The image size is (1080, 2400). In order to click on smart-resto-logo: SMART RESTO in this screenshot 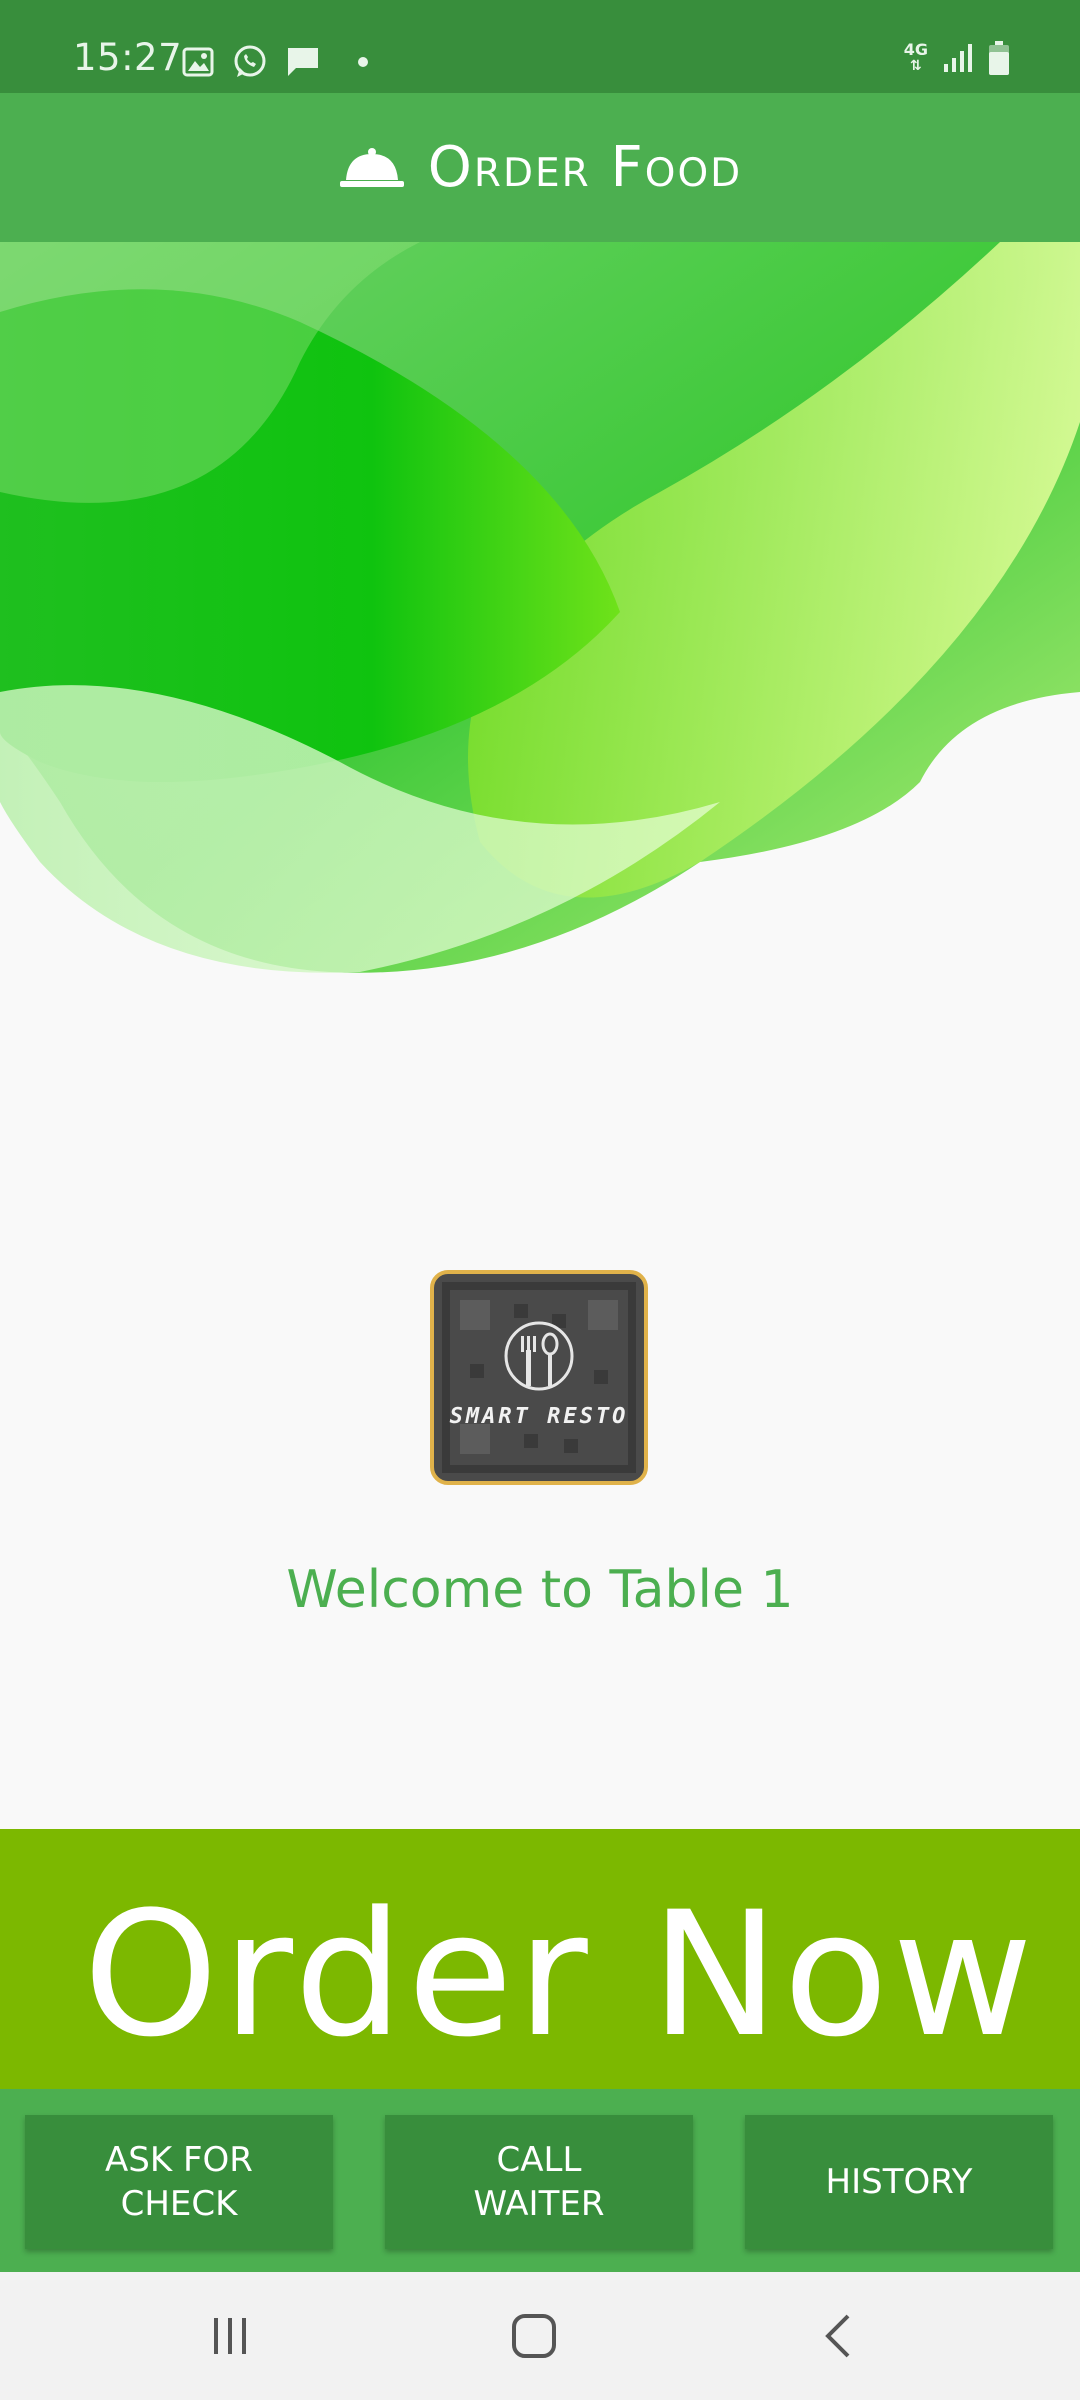, I will do `click(539, 1377)`.